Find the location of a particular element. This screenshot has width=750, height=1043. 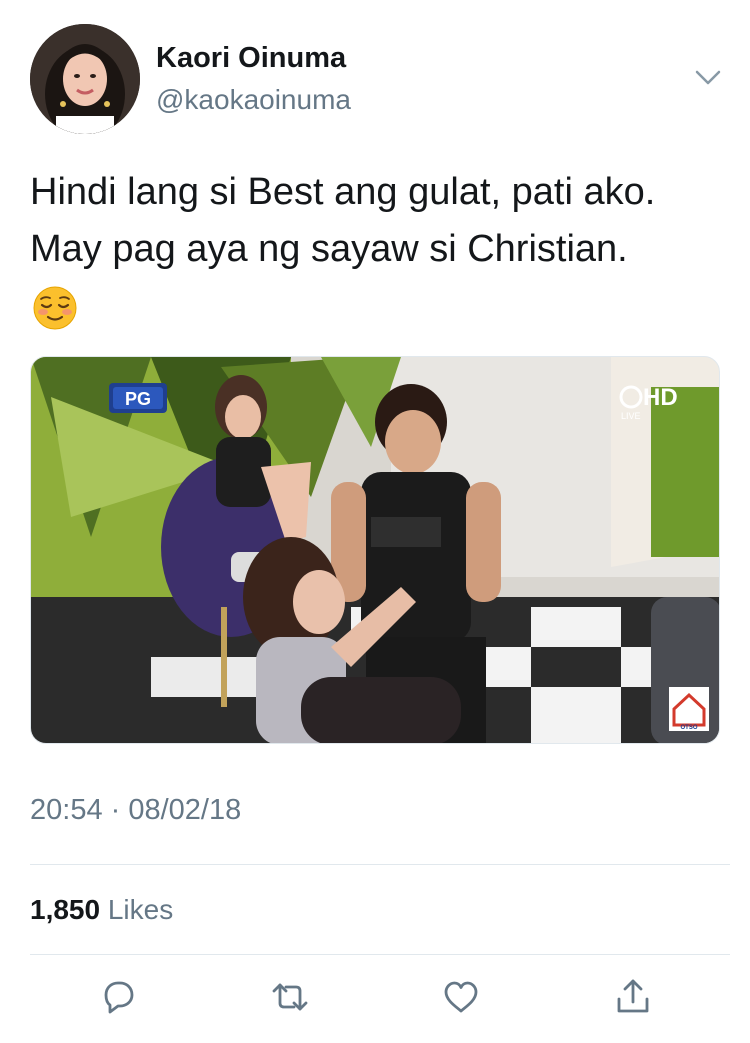

channel-badge: HD is located at coordinates (660, 397).